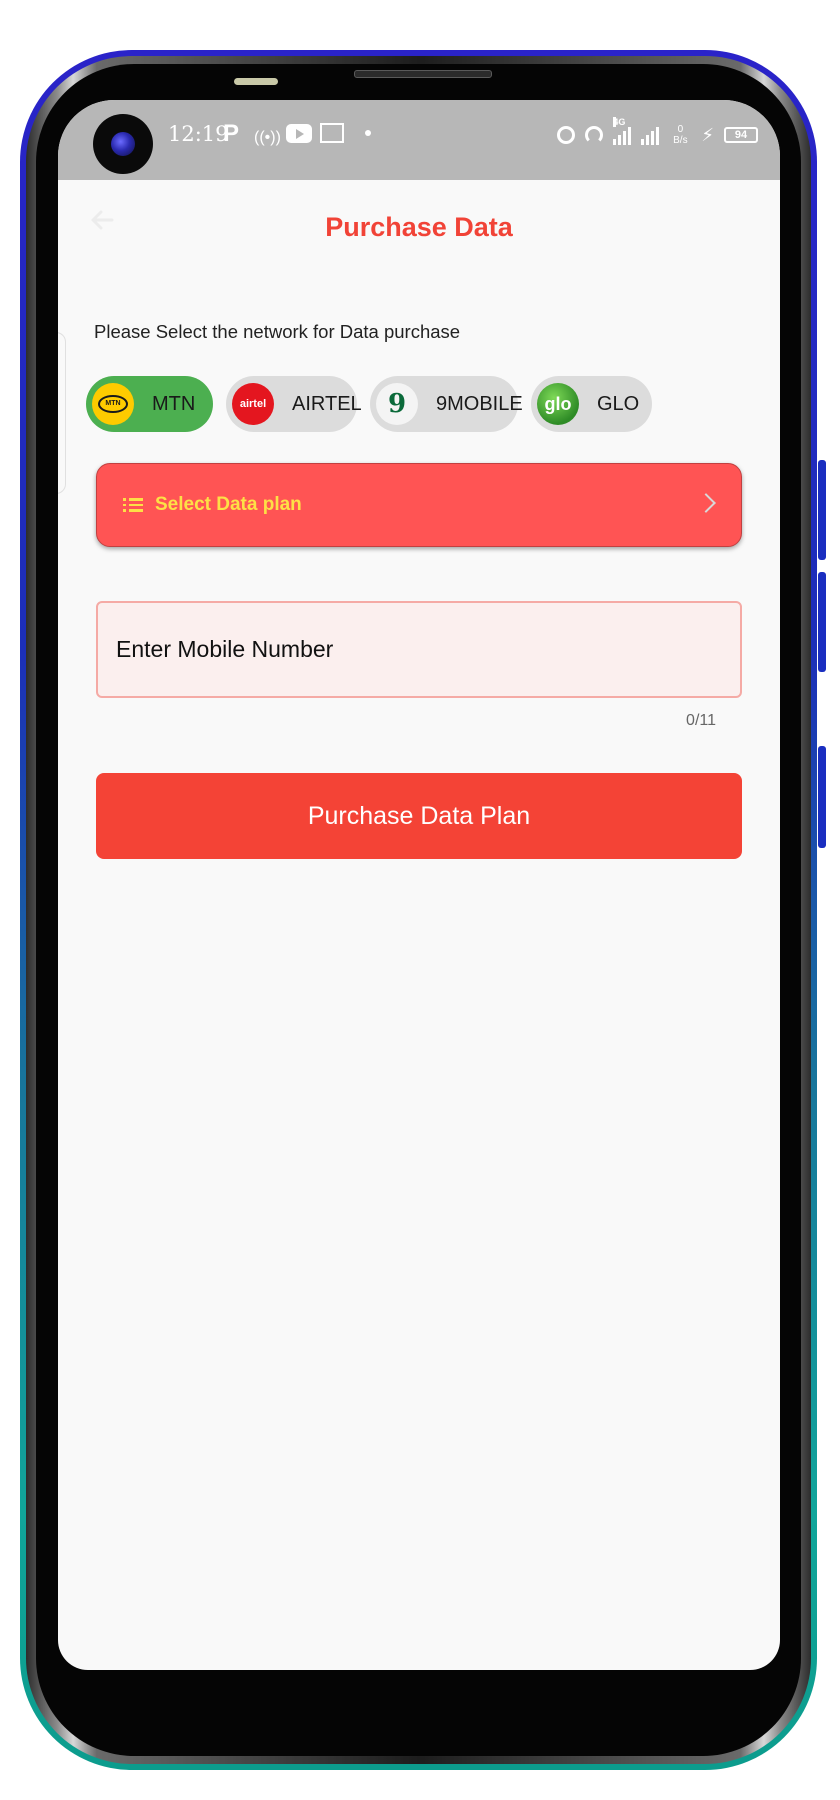 Image resolution: width=840 pixels, height=1800 pixels. Describe the element at coordinates (479, 403) in the screenshot. I see `network-chip-label: 9MOBILE` at that location.